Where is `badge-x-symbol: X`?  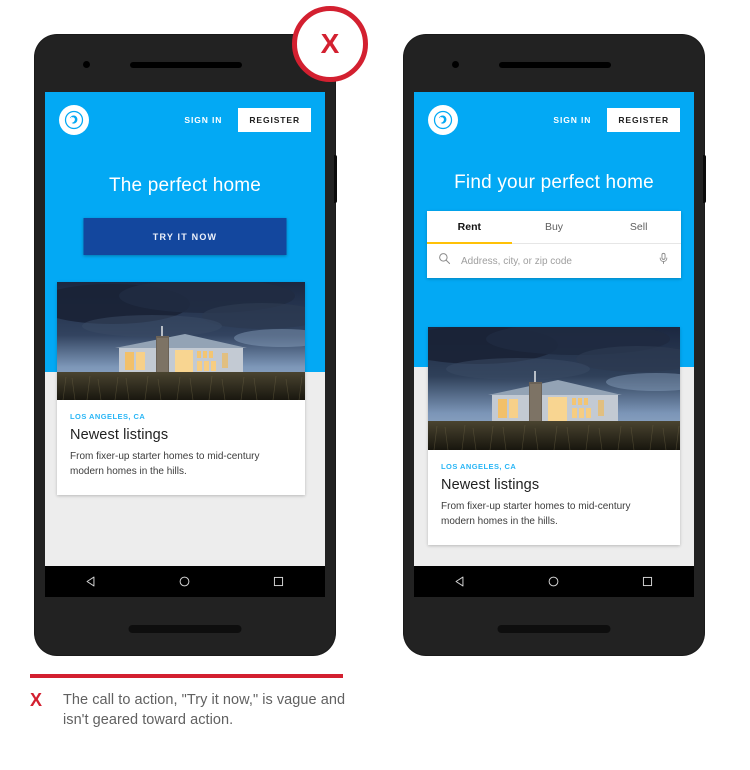
badge-x-symbol: X is located at coordinates (330, 43).